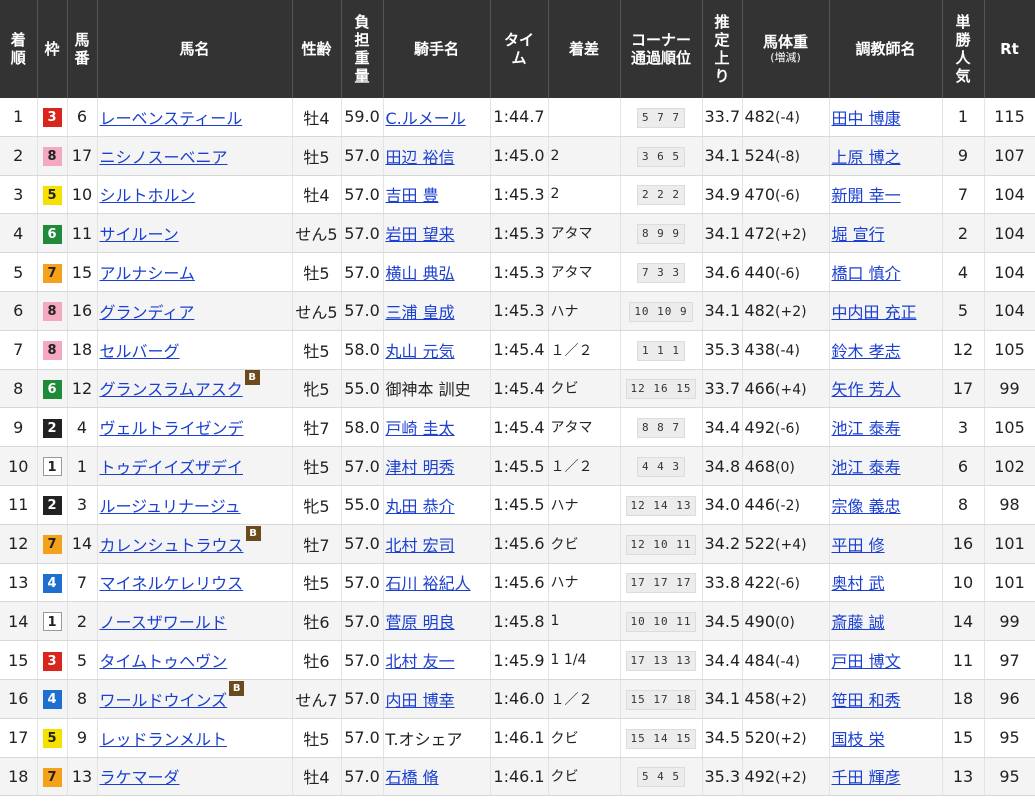  What do you see at coordinates (791, 777) in the screenshot?
I see `bodyweight-change: (+2)` at bounding box center [791, 777].